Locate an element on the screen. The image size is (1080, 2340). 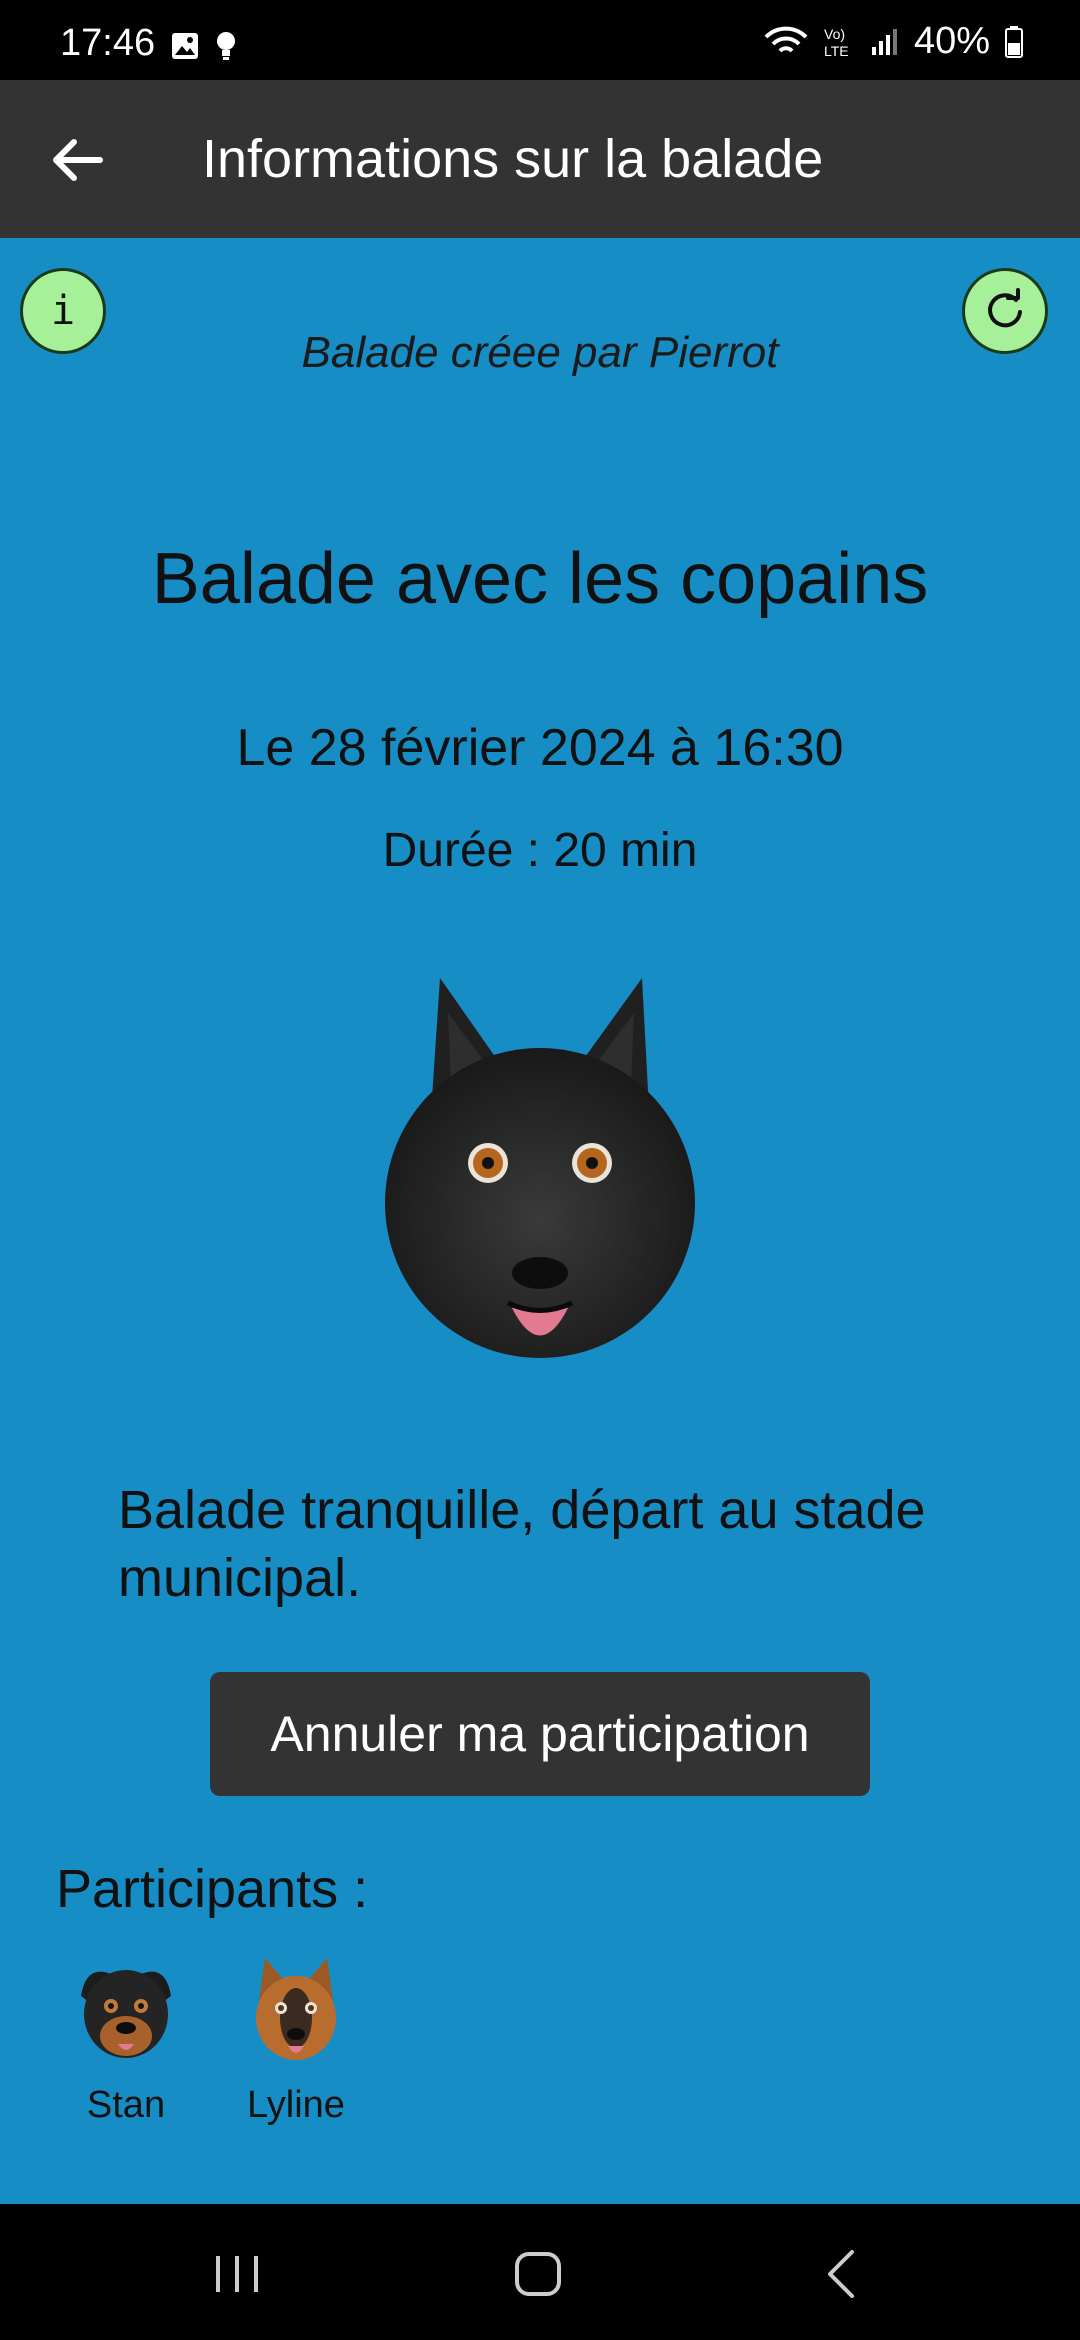
system-nav-bar is located at coordinates (540, 2272).